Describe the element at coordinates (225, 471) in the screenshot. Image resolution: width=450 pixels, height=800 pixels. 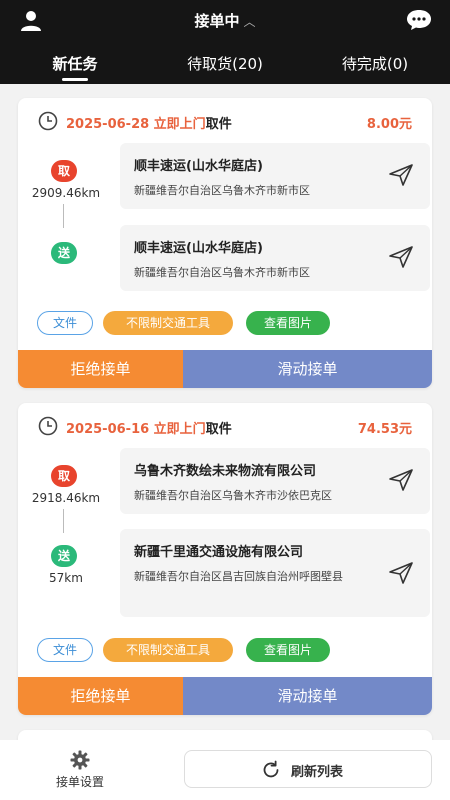
I see `pickup-name: 乌鲁木齐数绘未来物流有限公司` at that location.